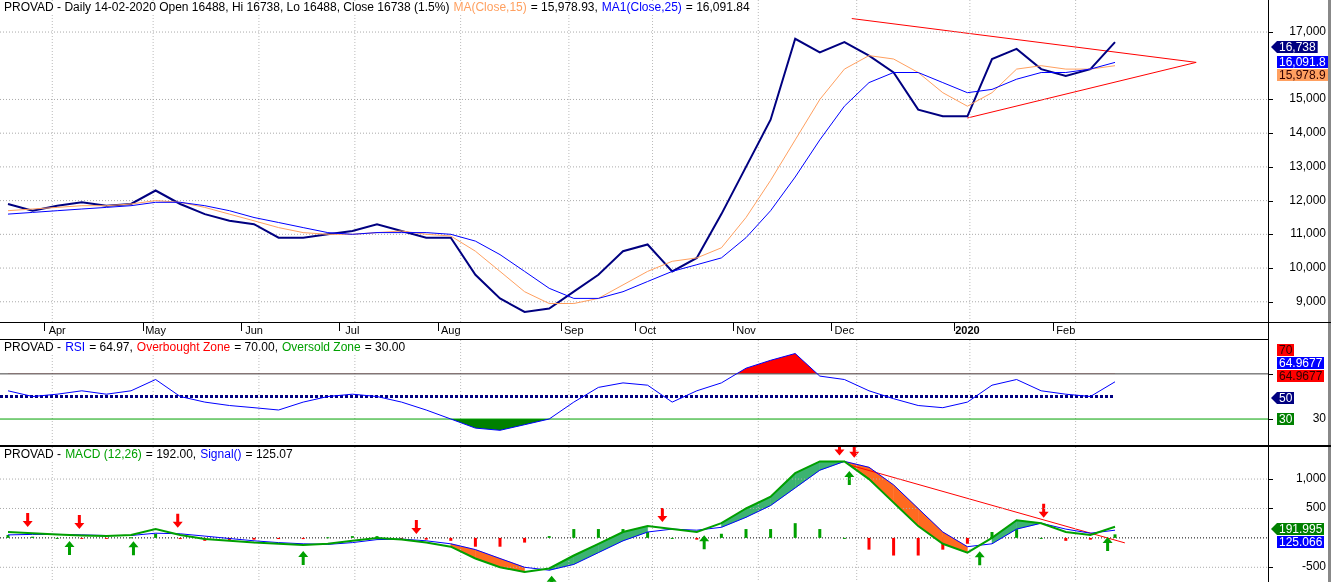 Image resolution: width=1331 pixels, height=582 pixels. Describe the element at coordinates (1310, 479) in the screenshot. I see `axis-label: 1,000` at that location.